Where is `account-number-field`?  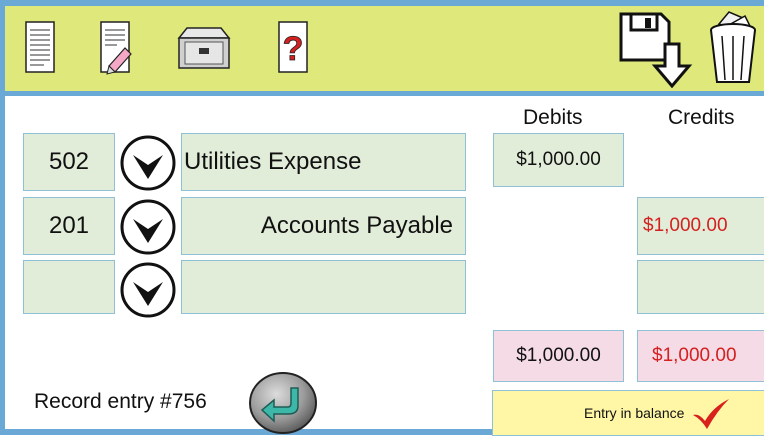
account-number-field is located at coordinates (69, 287).